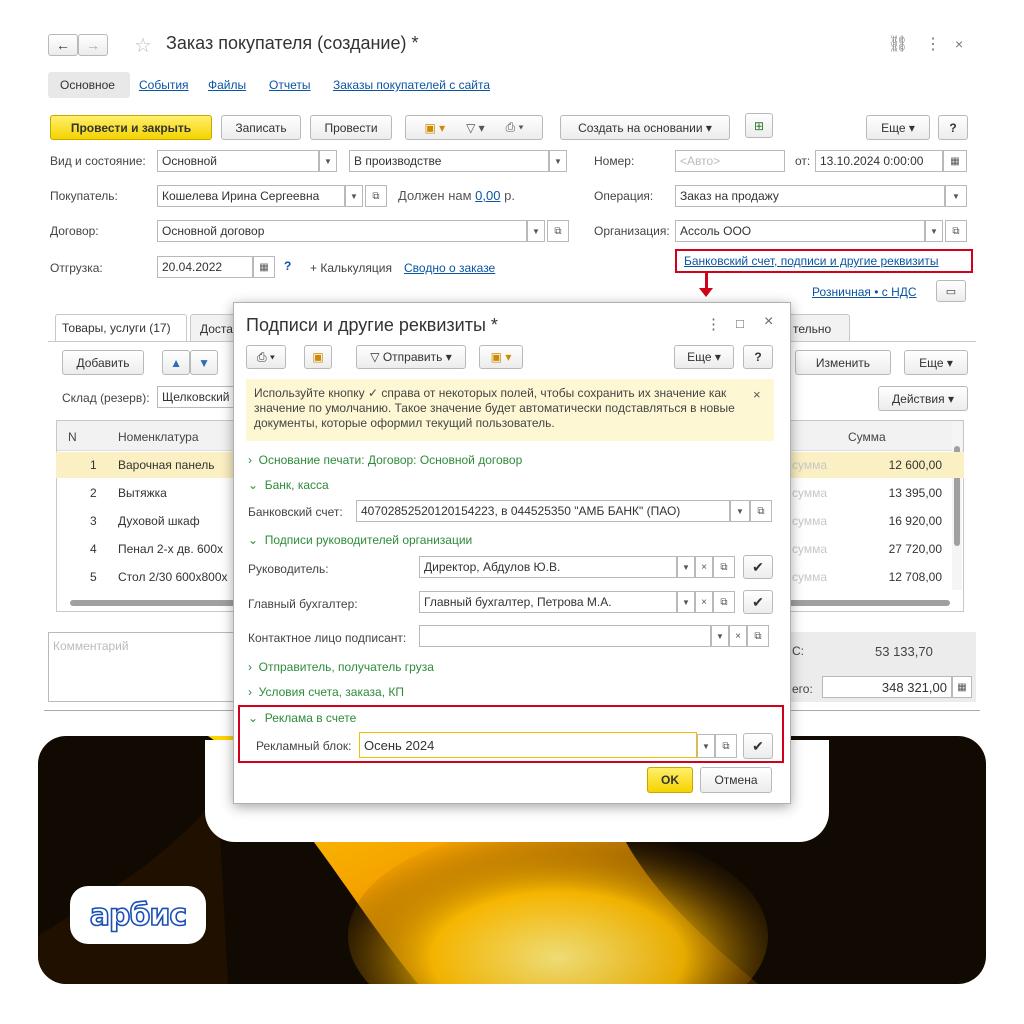 This screenshot has width=1024, height=1024. What do you see at coordinates (103, 362) in the screenshot?
I see `add-item-button: Добавить` at bounding box center [103, 362].